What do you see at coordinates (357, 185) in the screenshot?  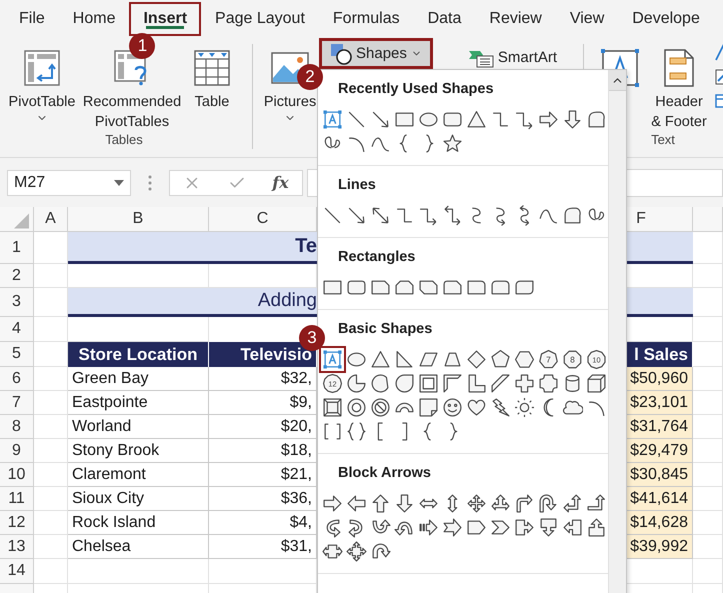 I see `section-heading: Lines` at bounding box center [357, 185].